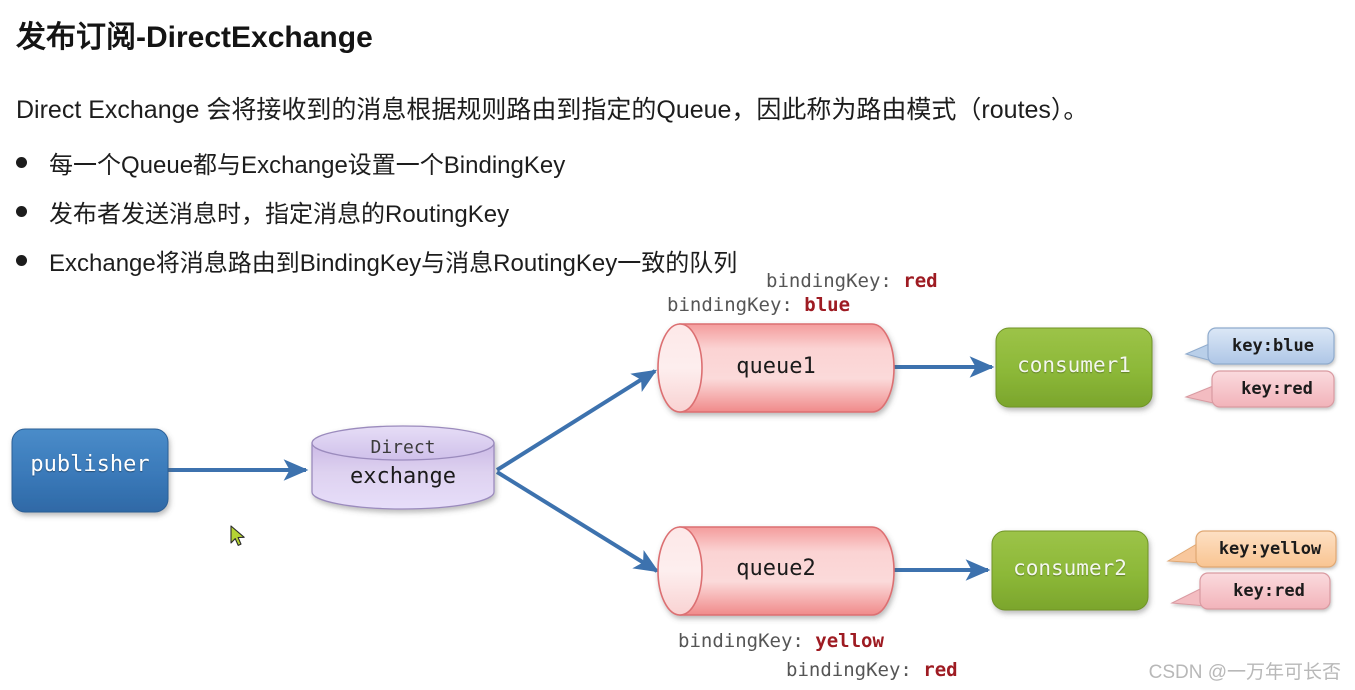 Image resolution: width=1355 pixels, height=690 pixels. Describe the element at coordinates (307, 165) in the screenshot. I see `bullet-text: 每一个Queue都与Exchange设置一个BindingKey` at that location.